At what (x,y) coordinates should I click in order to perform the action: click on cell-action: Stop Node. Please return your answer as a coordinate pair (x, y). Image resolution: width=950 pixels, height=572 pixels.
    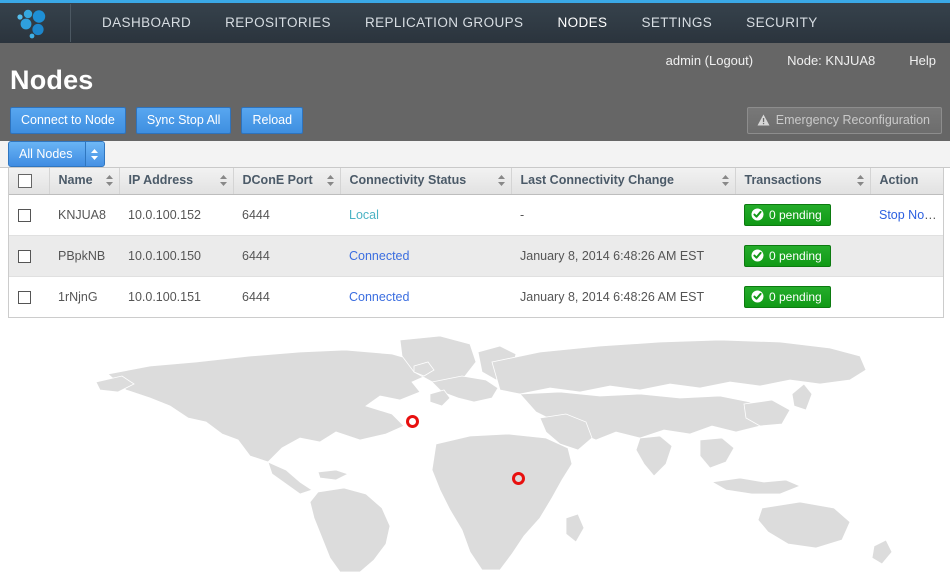
    Looking at the image, I should click on (906, 215).